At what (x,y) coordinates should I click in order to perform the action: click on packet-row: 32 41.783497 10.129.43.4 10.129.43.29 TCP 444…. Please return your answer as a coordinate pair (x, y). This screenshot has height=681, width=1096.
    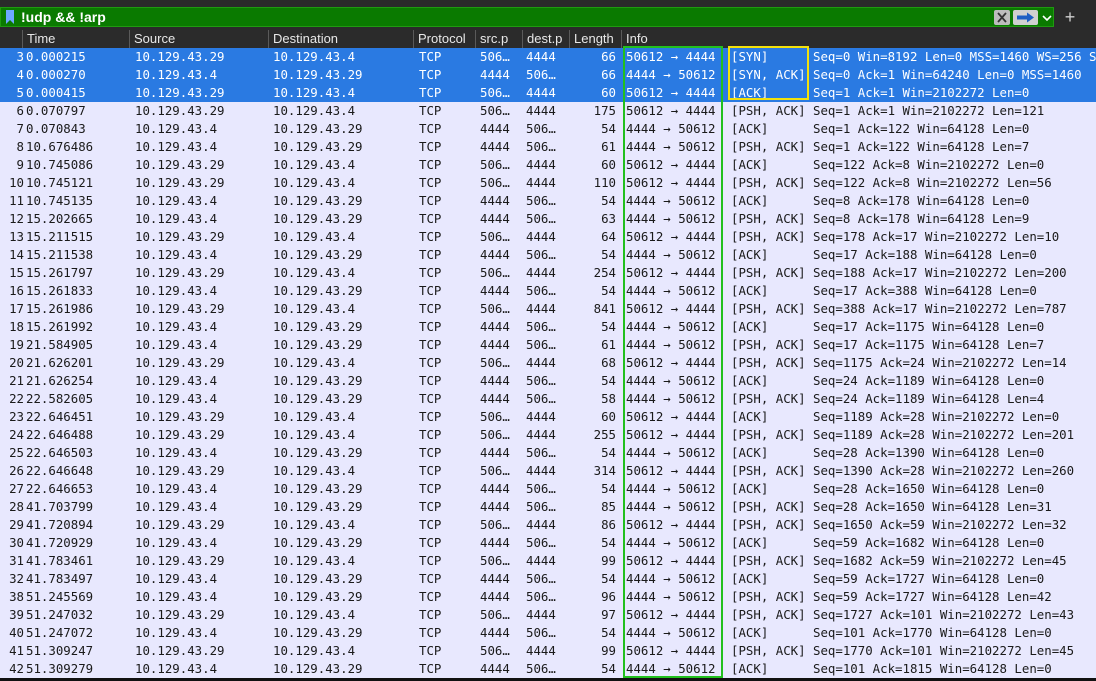
    Looking at the image, I should click on (548, 579).